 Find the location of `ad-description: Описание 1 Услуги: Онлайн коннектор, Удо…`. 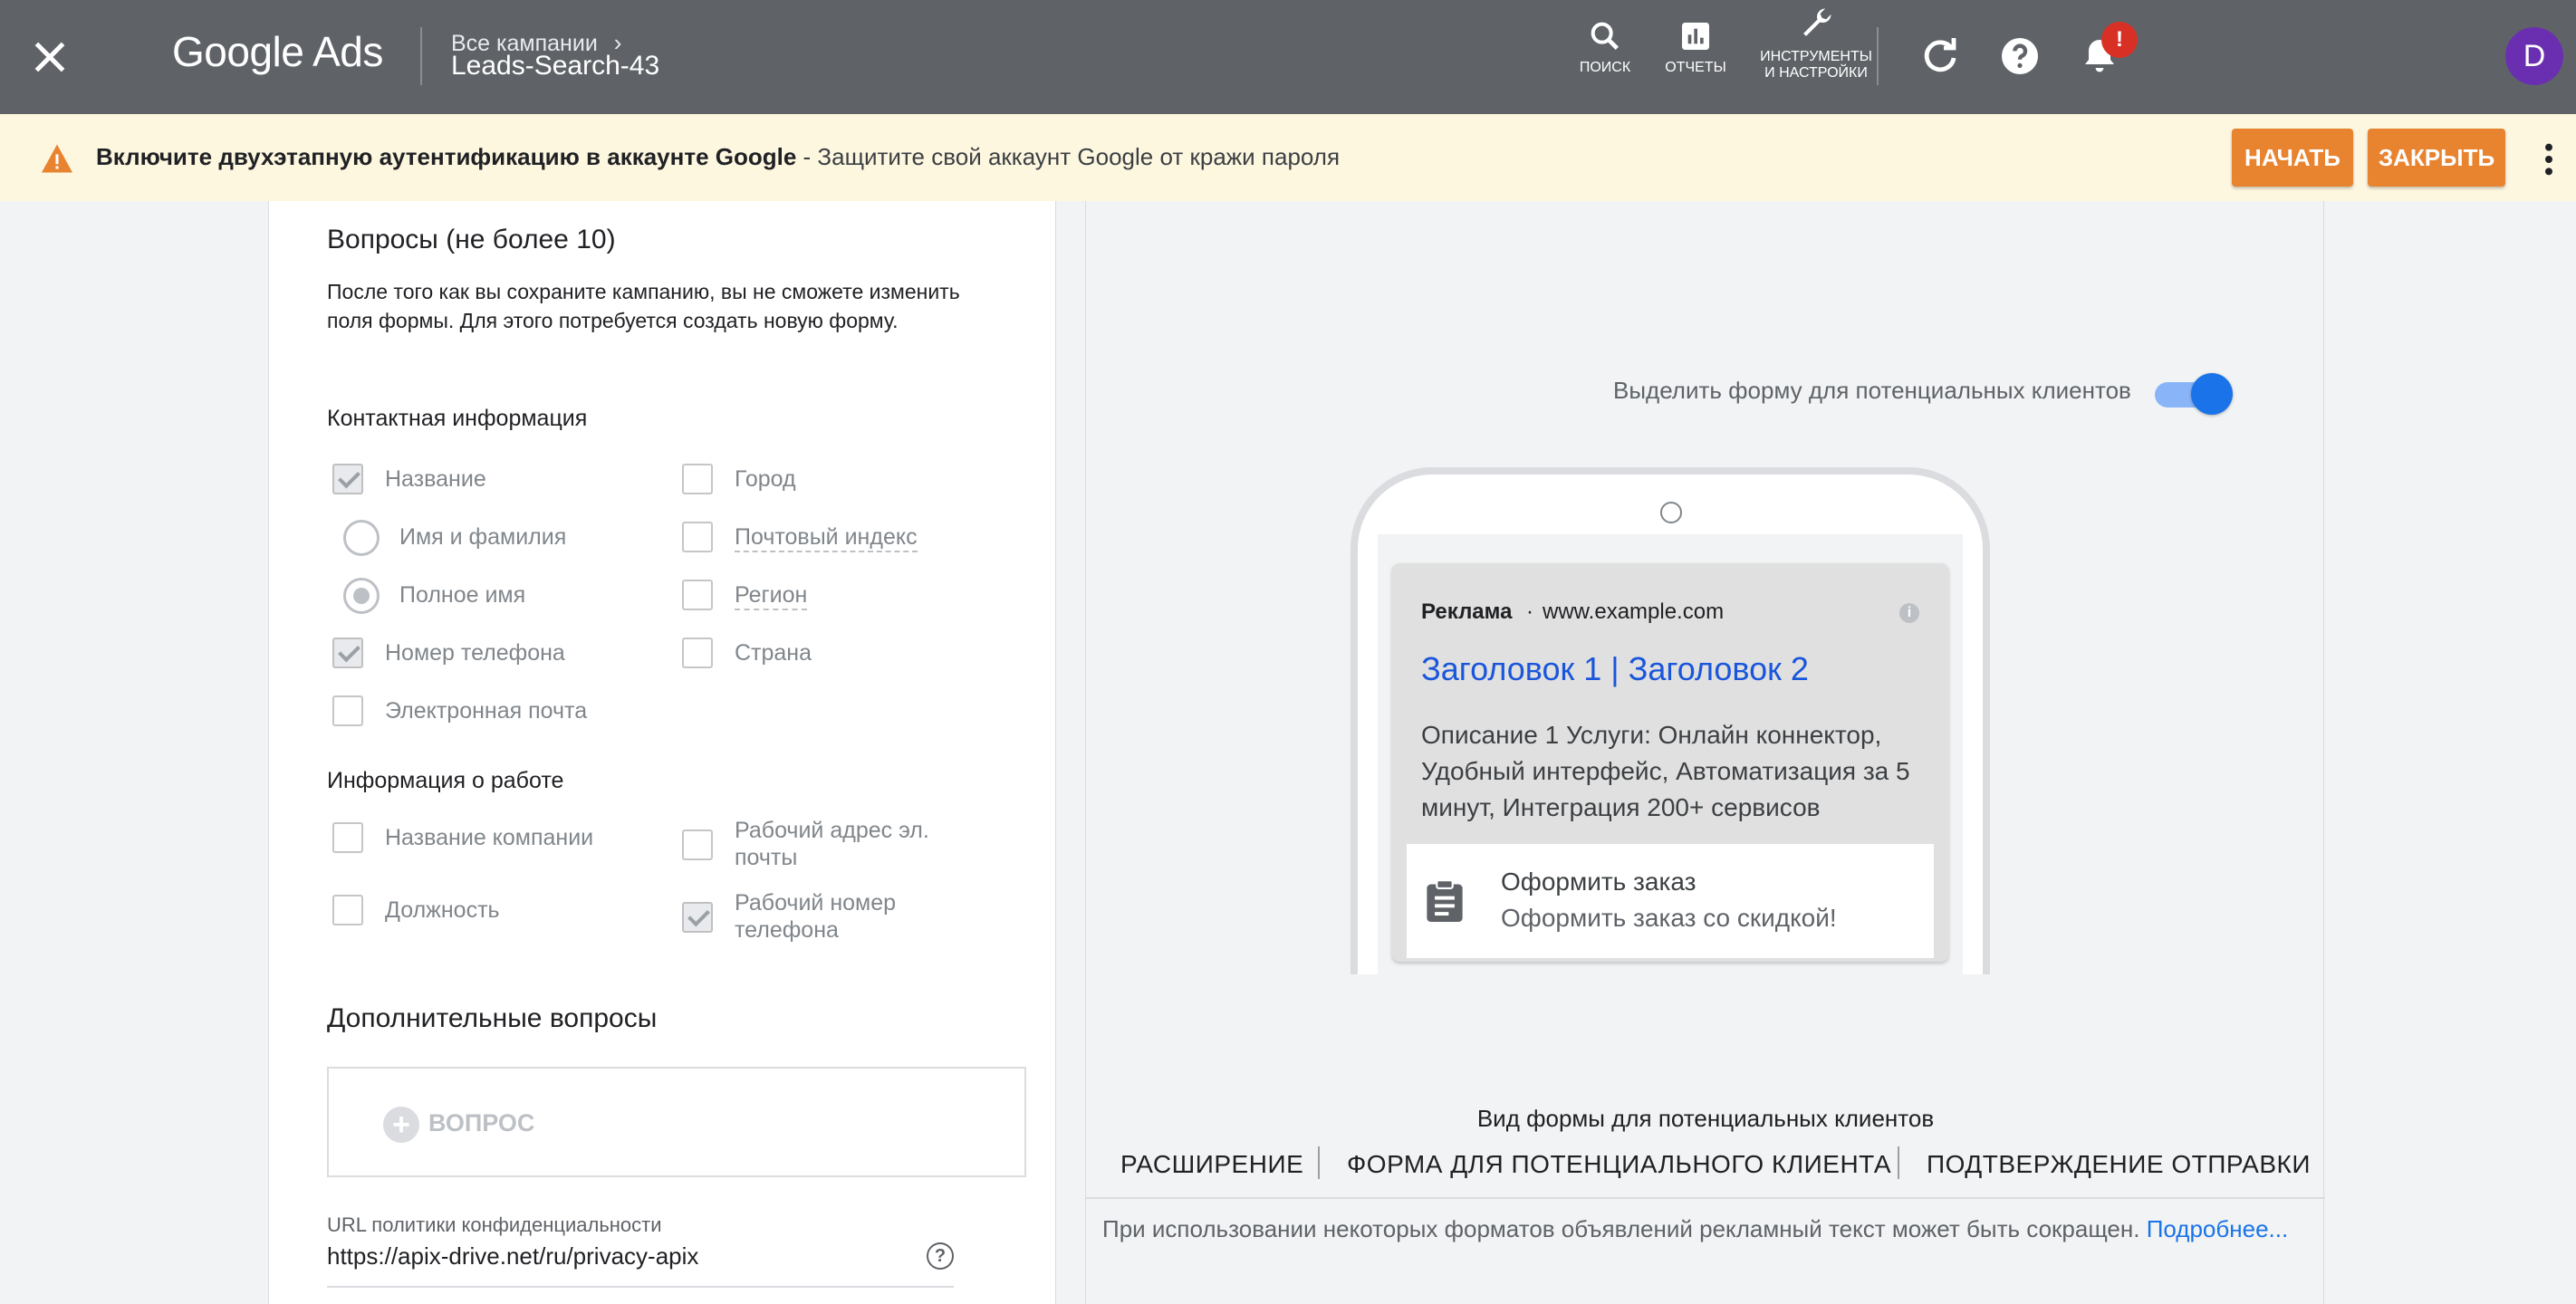

ad-description: Описание 1 Услуги: Онлайн коннектор, Удо… is located at coordinates (1665, 771).